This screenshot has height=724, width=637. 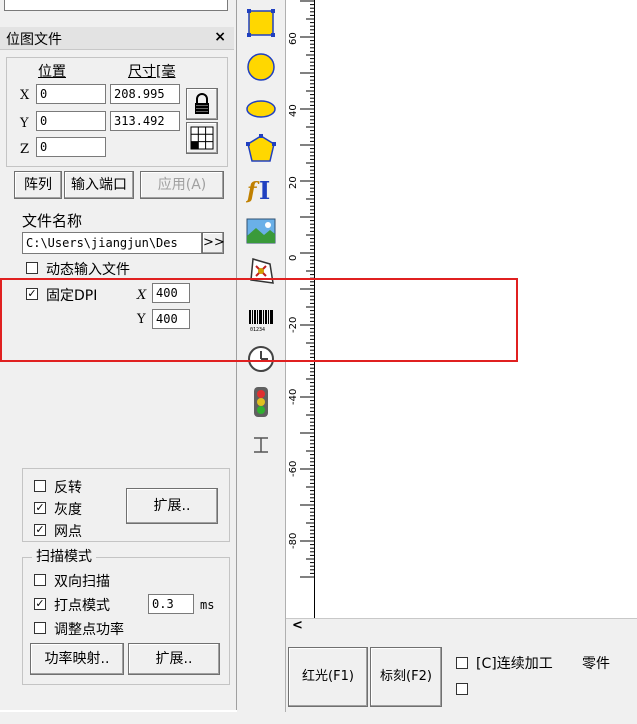 What do you see at coordinates (24, 123) in the screenshot?
I see `y-label: Y` at bounding box center [24, 123].